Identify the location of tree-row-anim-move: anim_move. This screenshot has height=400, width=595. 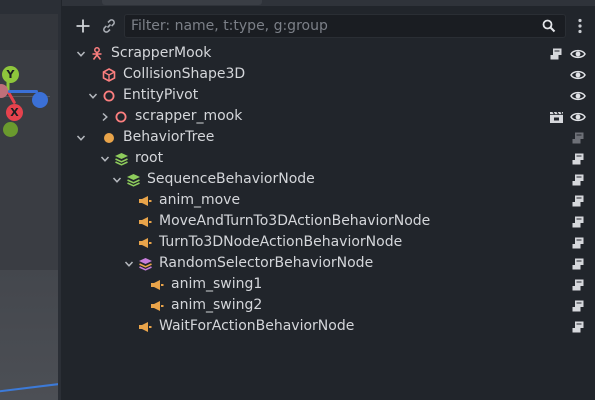
(328, 200).